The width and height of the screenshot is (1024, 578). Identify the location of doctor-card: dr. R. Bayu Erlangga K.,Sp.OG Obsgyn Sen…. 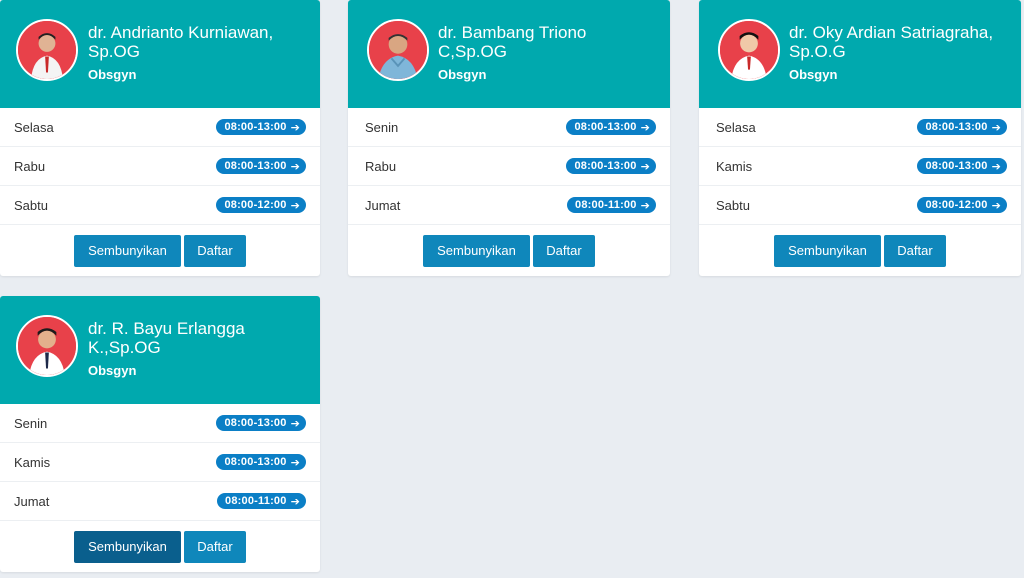
(160, 434).